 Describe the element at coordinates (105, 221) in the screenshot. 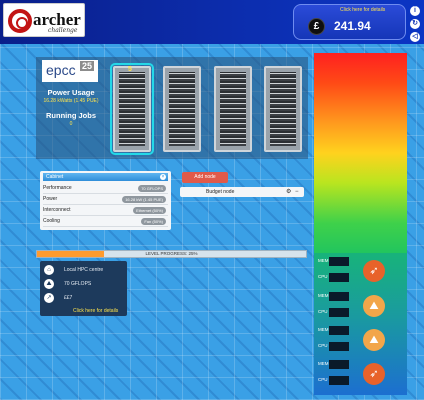

I see `detail-row: Cooling Fan (50%)` at that location.